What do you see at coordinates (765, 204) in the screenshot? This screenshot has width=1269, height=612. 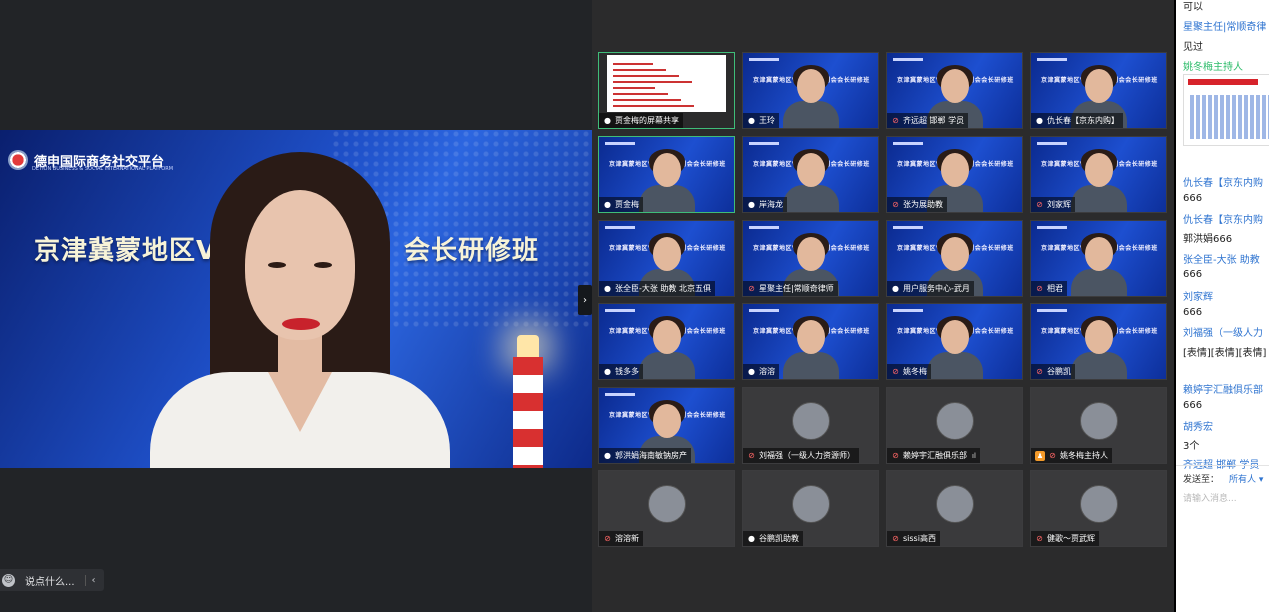 I see `participant-name-bar: ● 岸海龙` at bounding box center [765, 204].